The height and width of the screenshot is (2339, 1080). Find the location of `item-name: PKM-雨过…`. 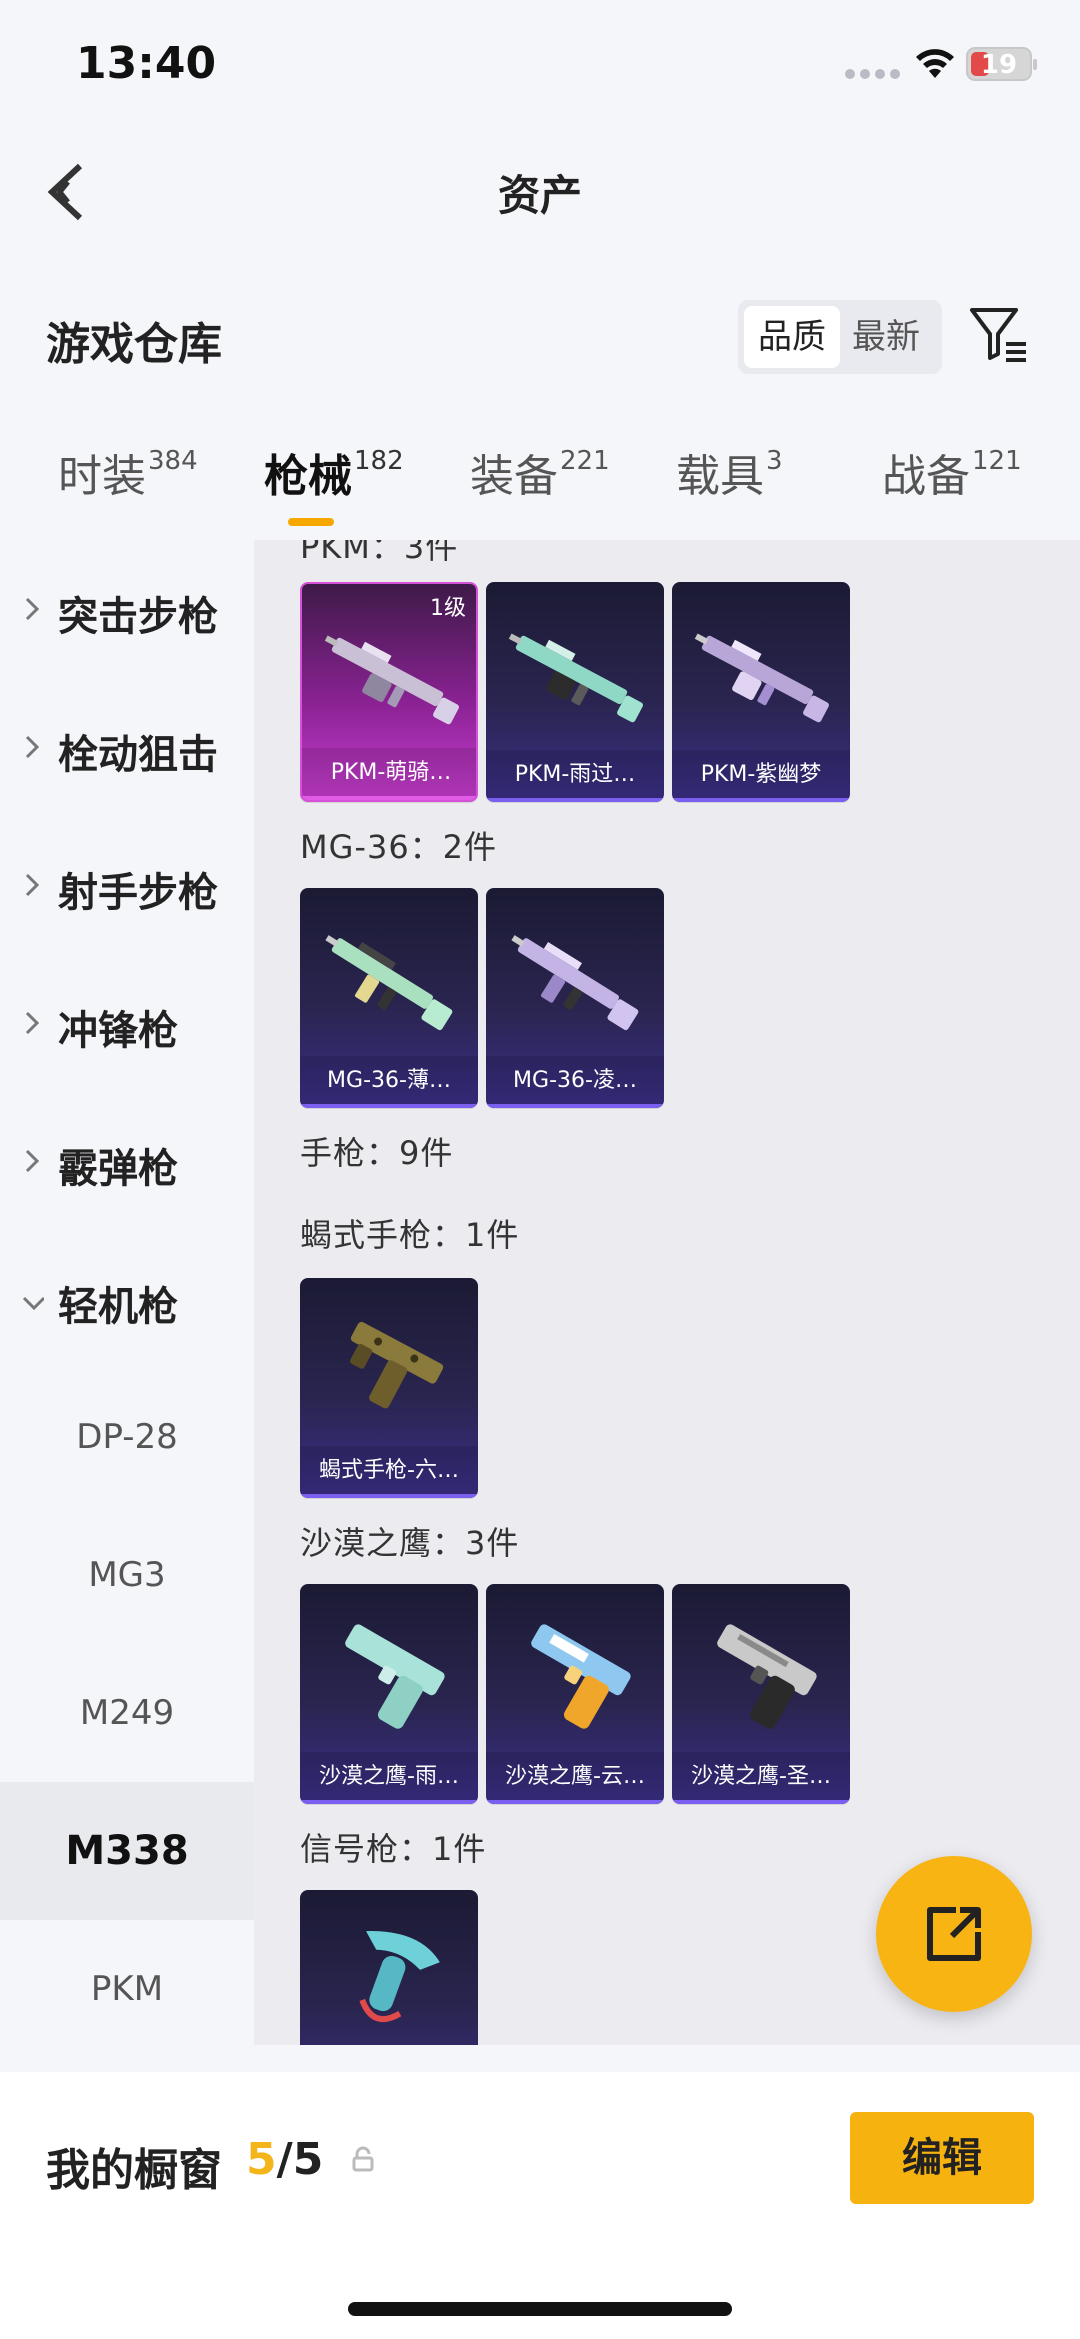

item-name: PKM-雨过… is located at coordinates (575, 776).